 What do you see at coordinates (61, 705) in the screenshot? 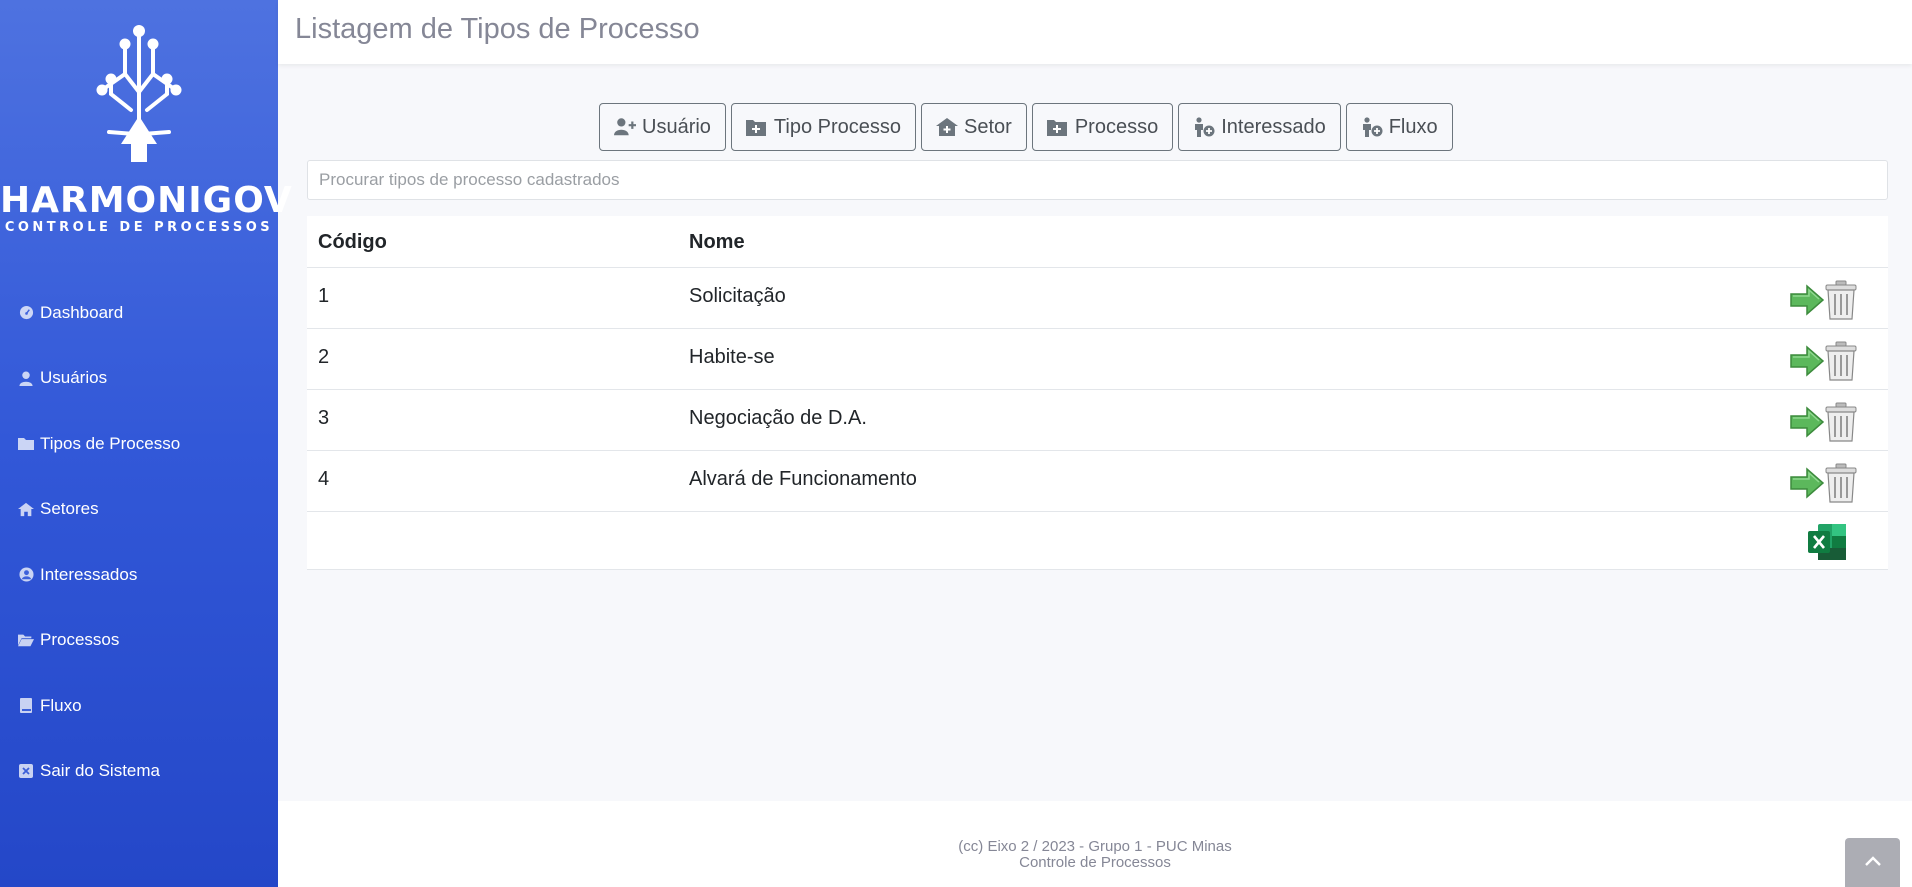
I see `sidebar-item-label: Fluxo` at bounding box center [61, 705].